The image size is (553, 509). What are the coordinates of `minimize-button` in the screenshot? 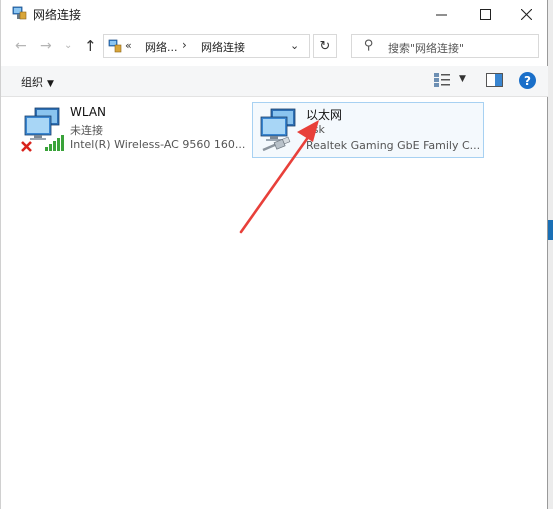 It's located at (441, 14).